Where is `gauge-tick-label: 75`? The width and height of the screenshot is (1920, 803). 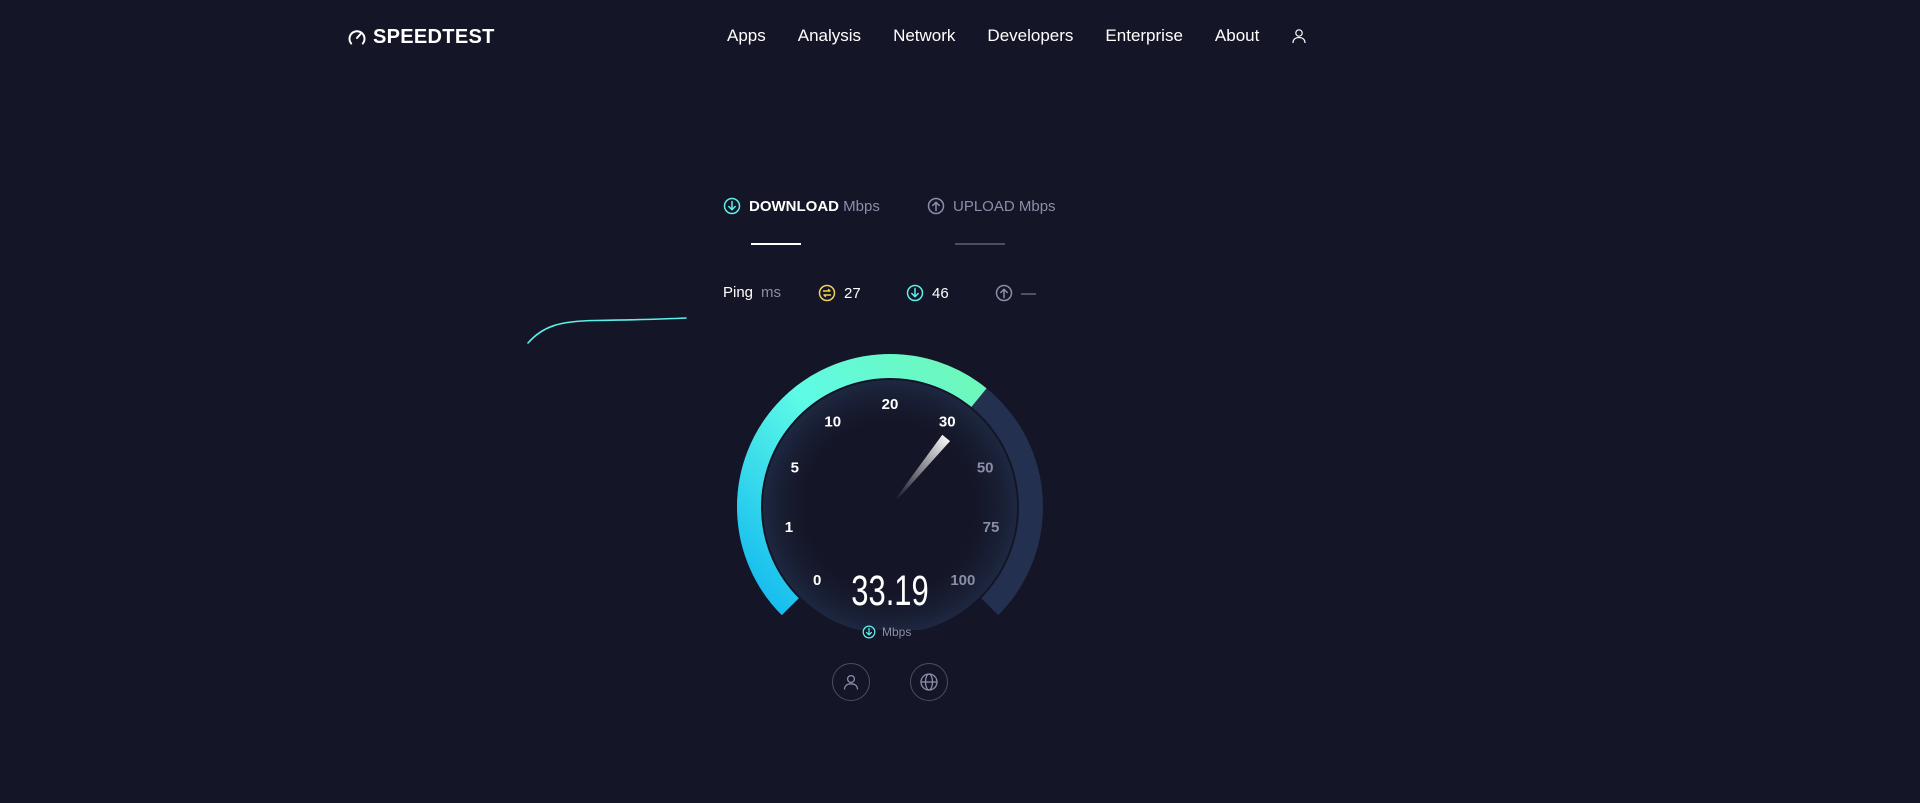
gauge-tick-label: 75 is located at coordinates (991, 527).